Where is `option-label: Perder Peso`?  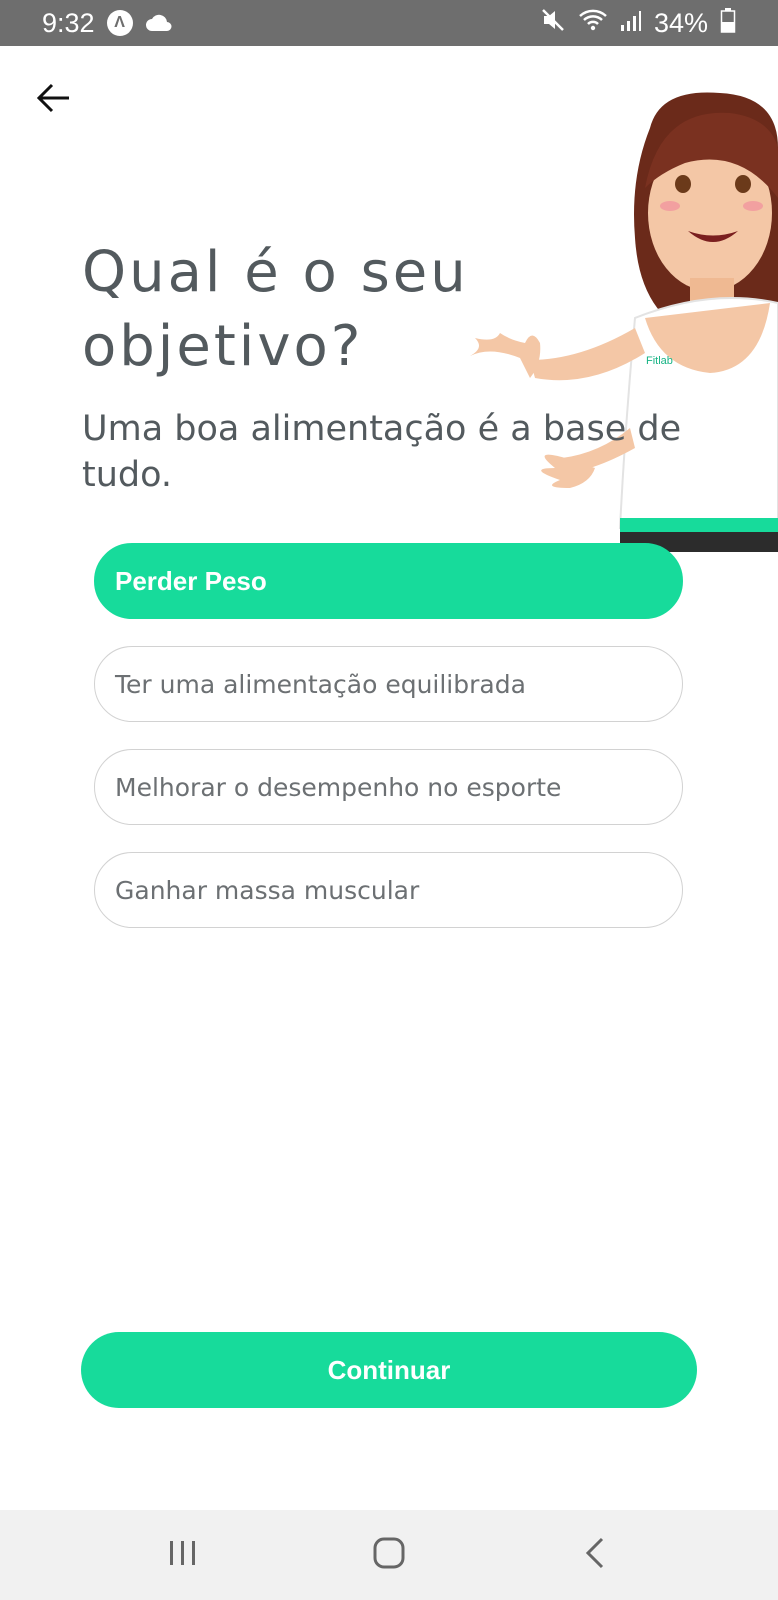
option-label: Perder Peso is located at coordinates (191, 580).